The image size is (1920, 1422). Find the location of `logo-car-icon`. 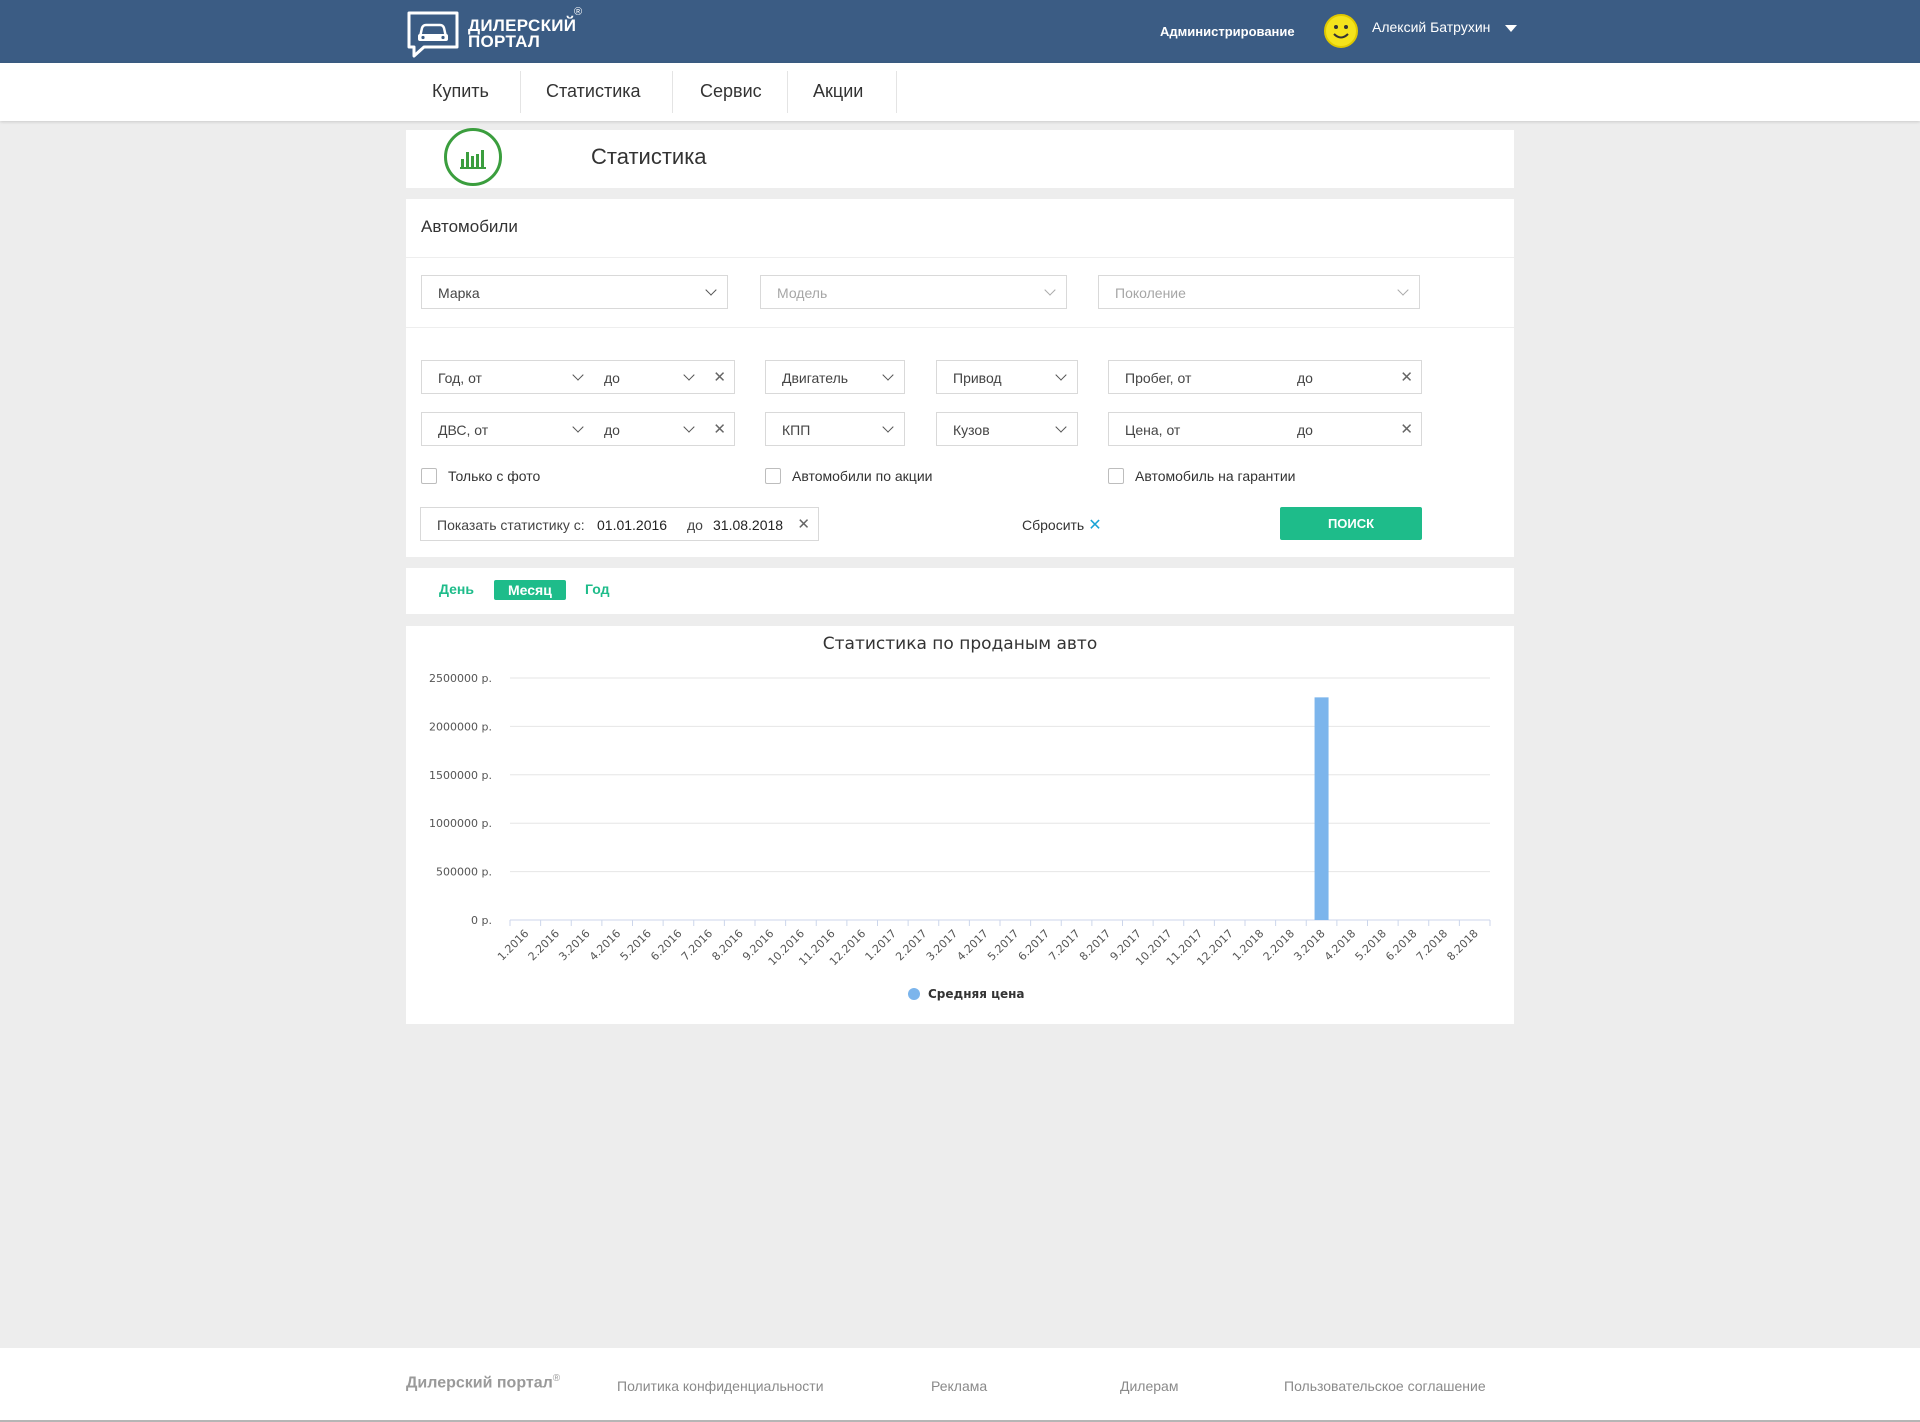

logo-car-icon is located at coordinates (433, 34).